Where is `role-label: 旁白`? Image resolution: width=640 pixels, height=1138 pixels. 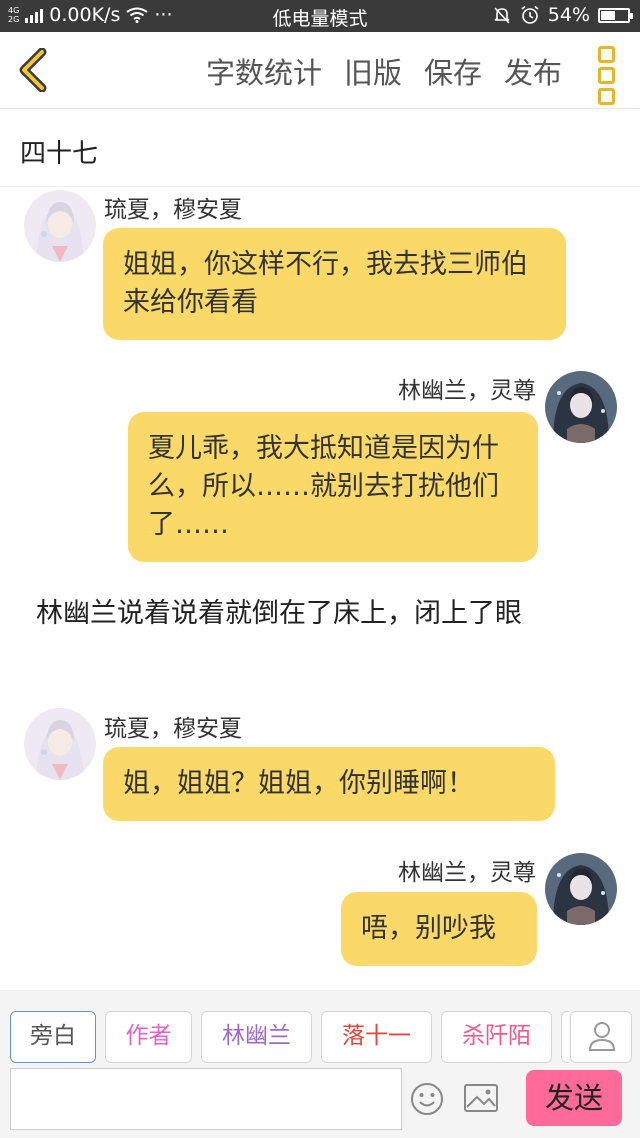
role-label: 旁白 is located at coordinates (53, 1036).